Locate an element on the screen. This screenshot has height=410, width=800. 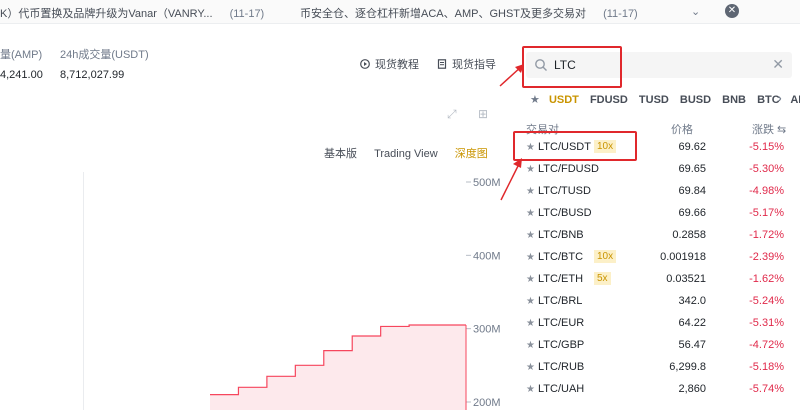
spot-guide-link: 现货指导 is located at coordinates (466, 64).